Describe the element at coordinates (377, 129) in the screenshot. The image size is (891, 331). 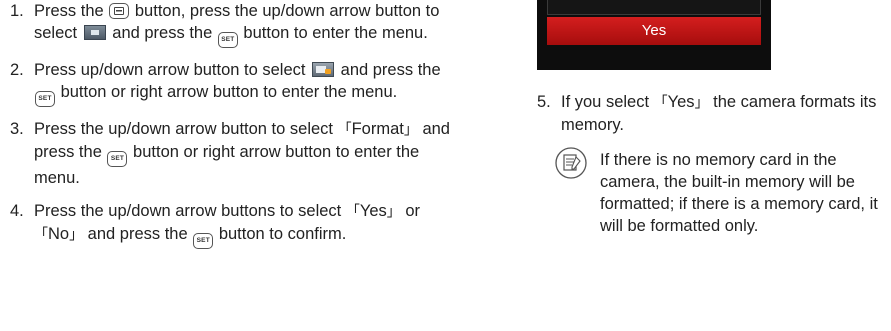
I see `option-format: Format` at that location.